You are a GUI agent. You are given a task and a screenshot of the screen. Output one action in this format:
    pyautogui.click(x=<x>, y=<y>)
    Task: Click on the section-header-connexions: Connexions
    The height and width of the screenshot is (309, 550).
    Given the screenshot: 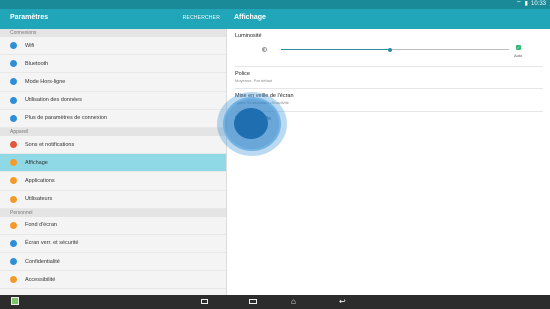 What is the action you would take?
    pyautogui.click(x=113, y=33)
    